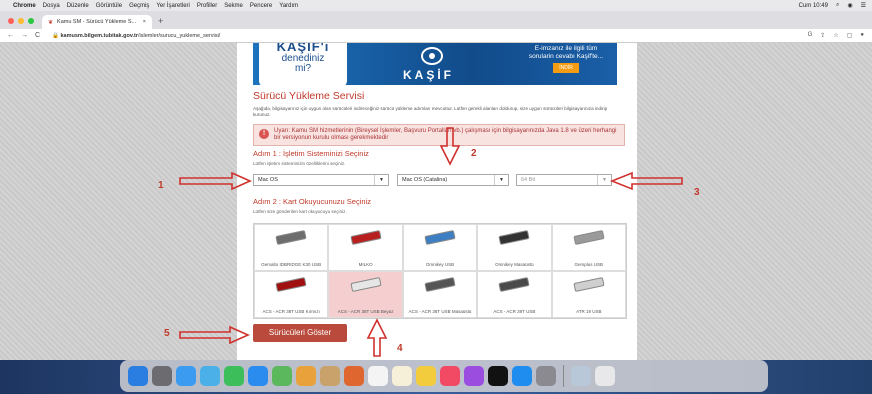 This screenshot has width=872, height=394. I want to click on annotation-number-2: 2, so click(474, 153).